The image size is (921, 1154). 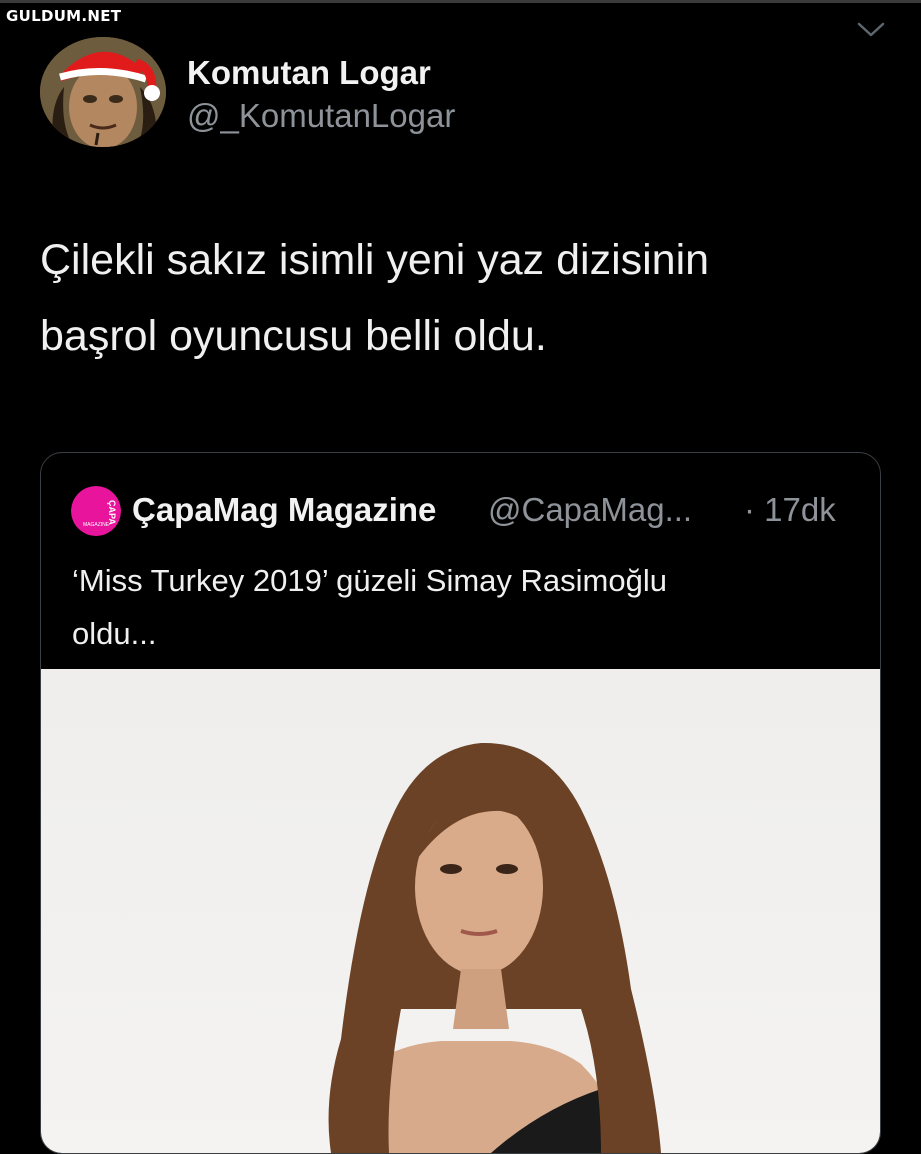 What do you see at coordinates (96, 511) in the screenshot?
I see `quoted-author-avatar: ÇAPA MAGAZINE` at bounding box center [96, 511].